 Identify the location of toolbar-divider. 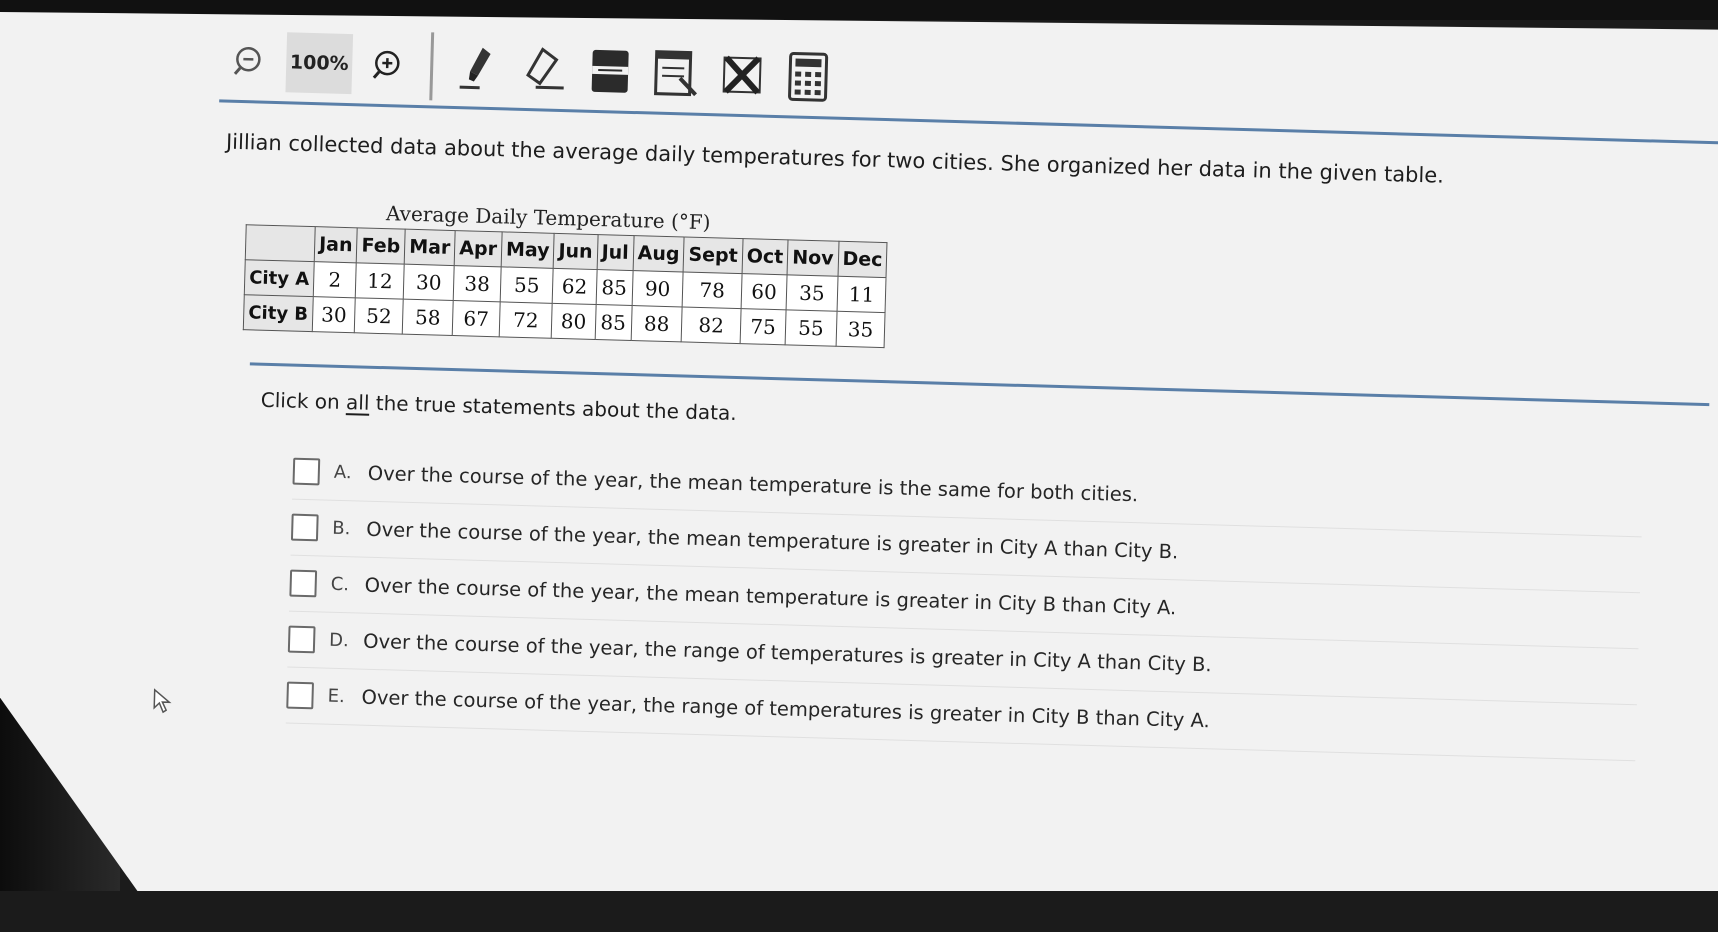
(431, 66).